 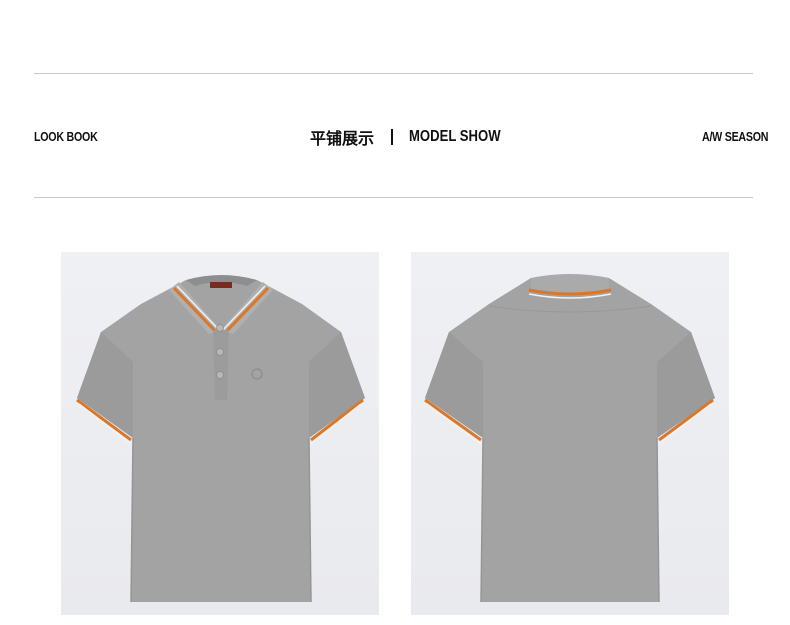 What do you see at coordinates (393, 73) in the screenshot?
I see `top-divider` at bounding box center [393, 73].